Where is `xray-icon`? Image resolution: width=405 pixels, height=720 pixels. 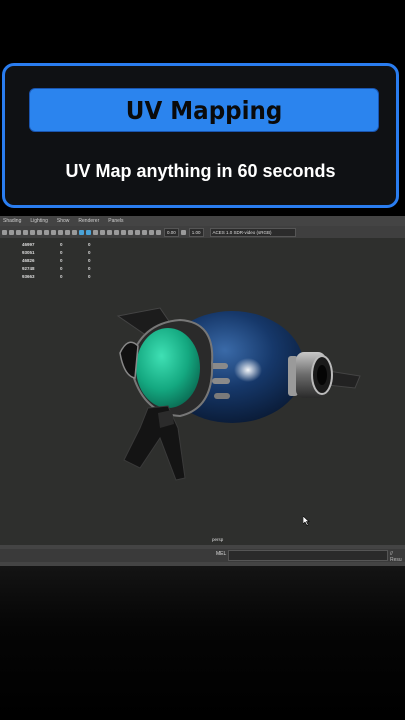 xray-icon is located at coordinates (137, 232).